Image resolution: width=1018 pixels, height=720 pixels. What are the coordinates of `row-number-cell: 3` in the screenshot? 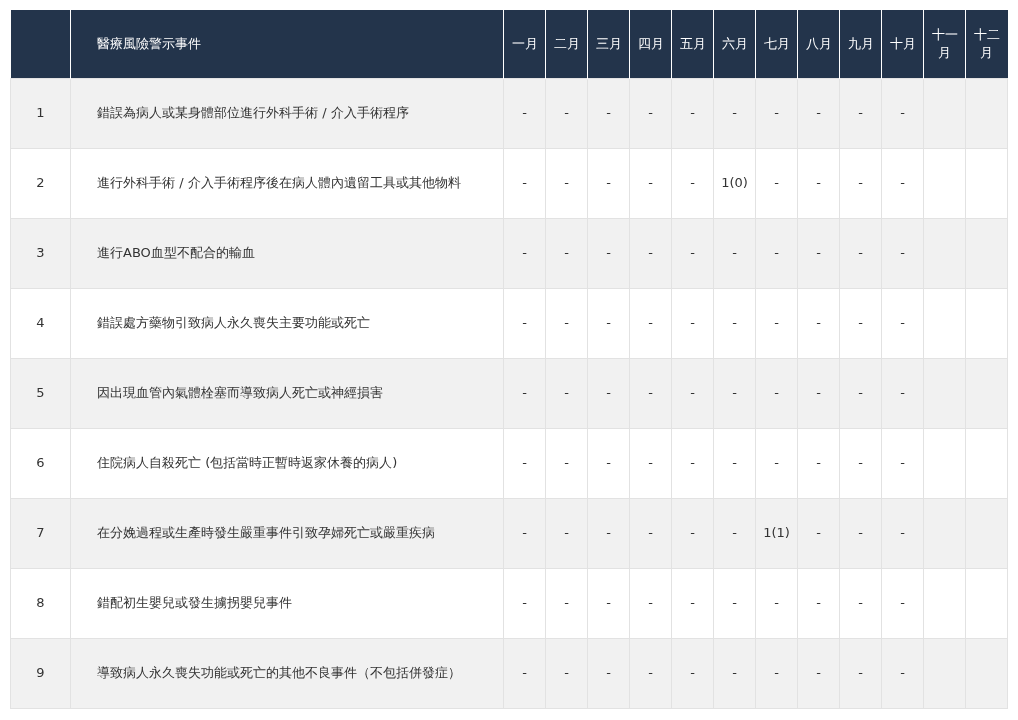 It's located at (40, 253).